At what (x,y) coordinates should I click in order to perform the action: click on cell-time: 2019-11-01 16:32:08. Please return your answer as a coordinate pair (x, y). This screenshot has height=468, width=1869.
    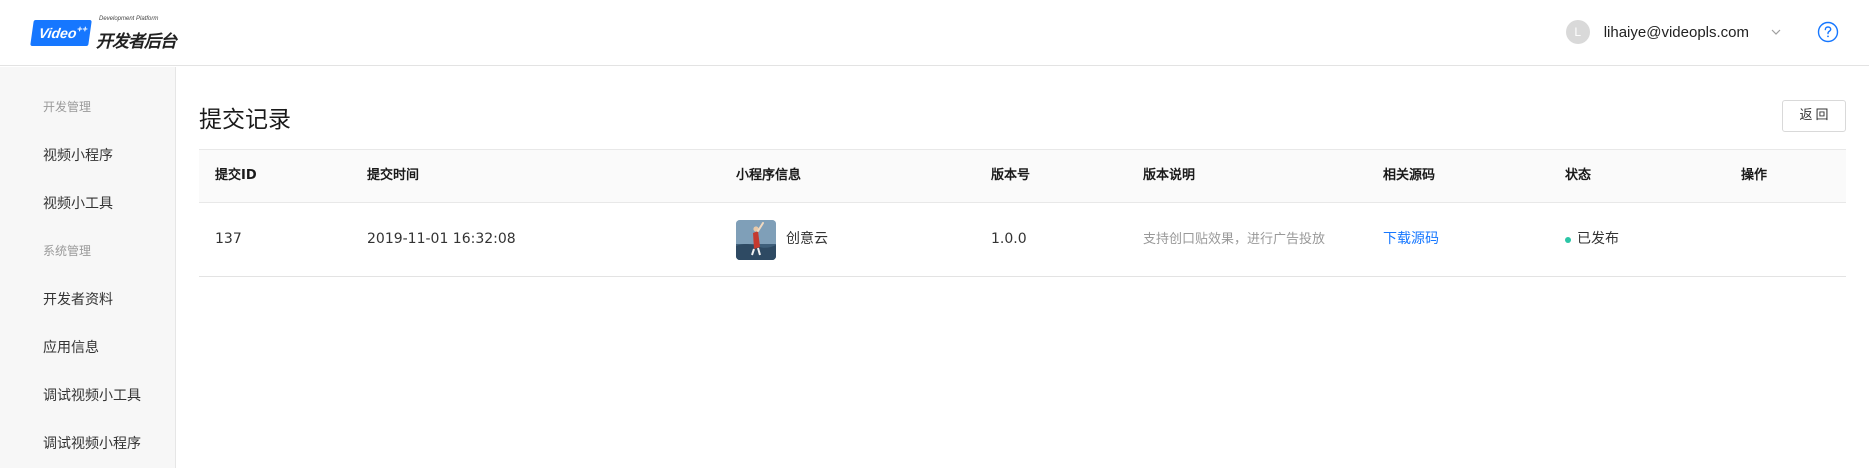
    Looking at the image, I should click on (441, 239).